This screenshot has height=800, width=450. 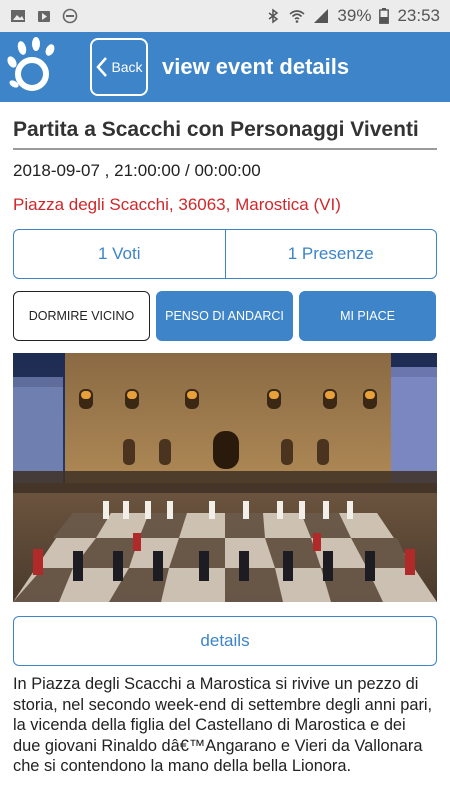 What do you see at coordinates (70, 16) in the screenshot?
I see `do-not-disturb-icon` at bounding box center [70, 16].